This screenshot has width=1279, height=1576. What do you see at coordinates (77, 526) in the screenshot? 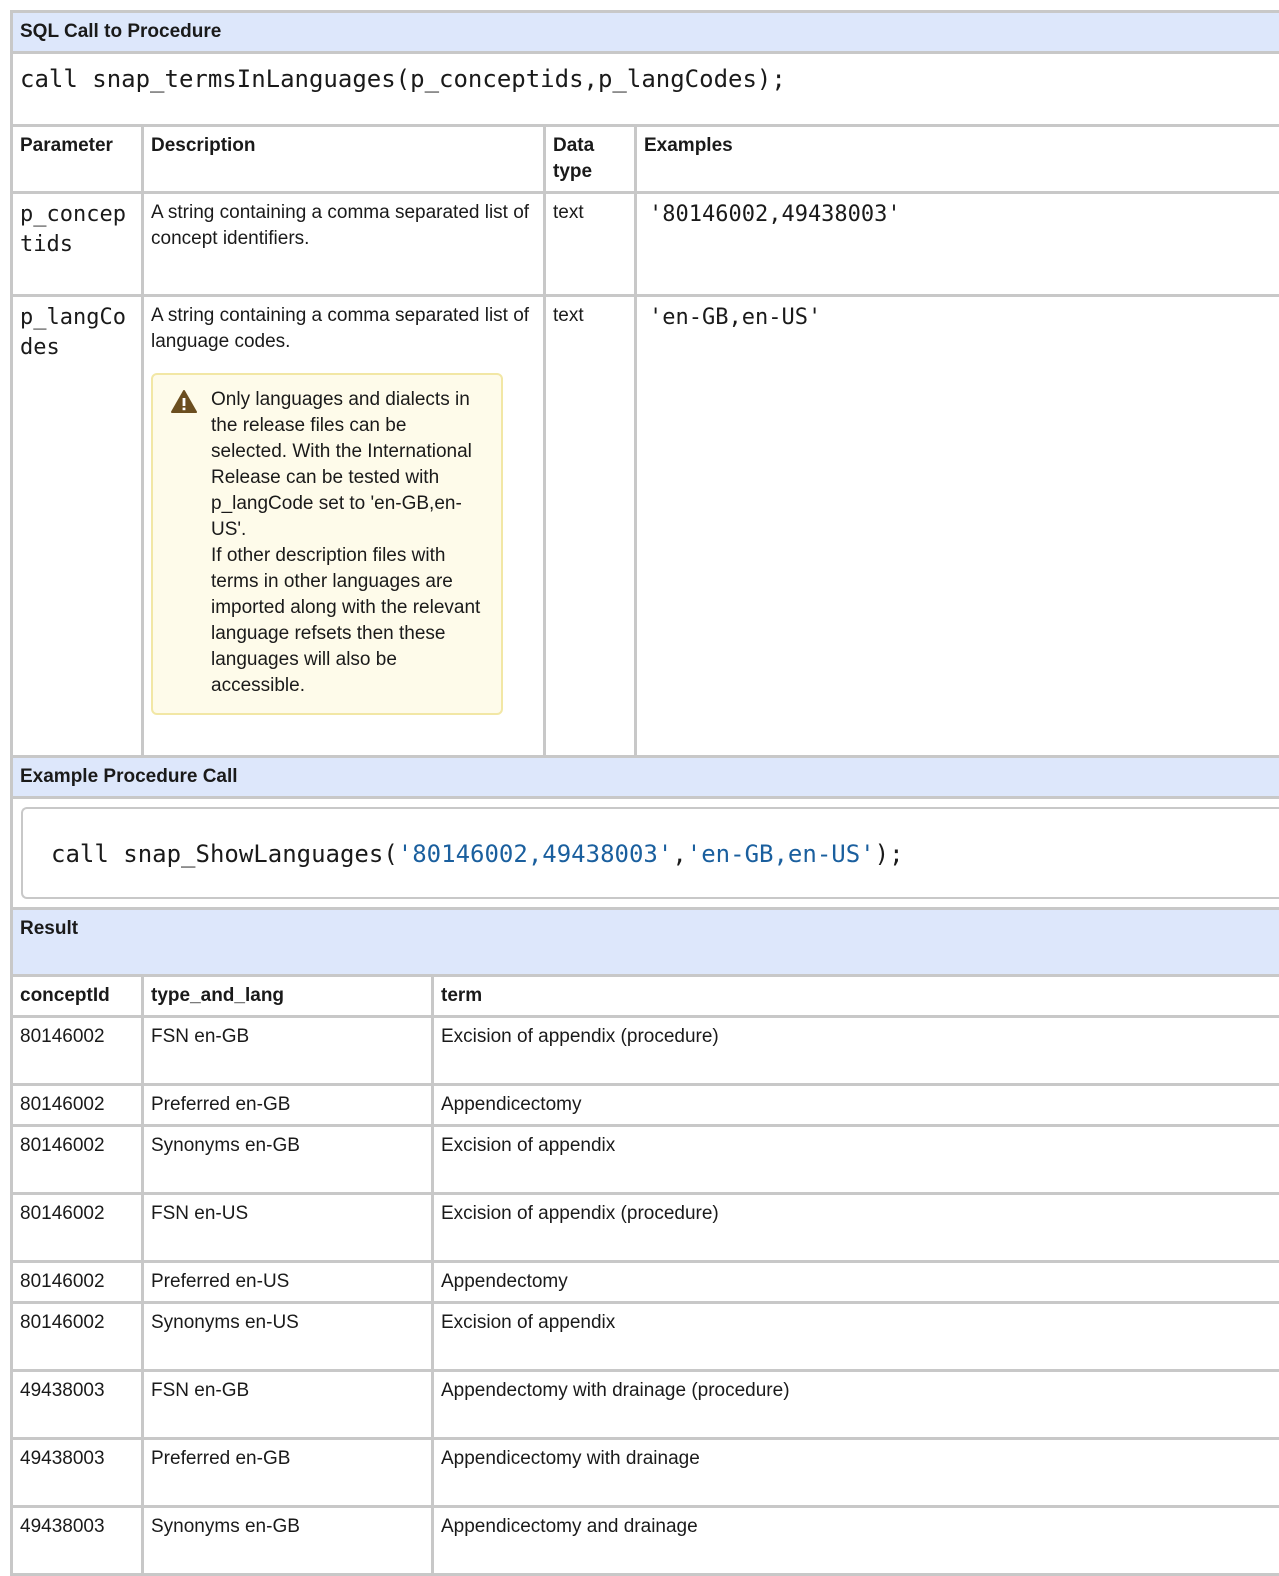
I see `parameter-name: p_langCodes` at bounding box center [77, 526].